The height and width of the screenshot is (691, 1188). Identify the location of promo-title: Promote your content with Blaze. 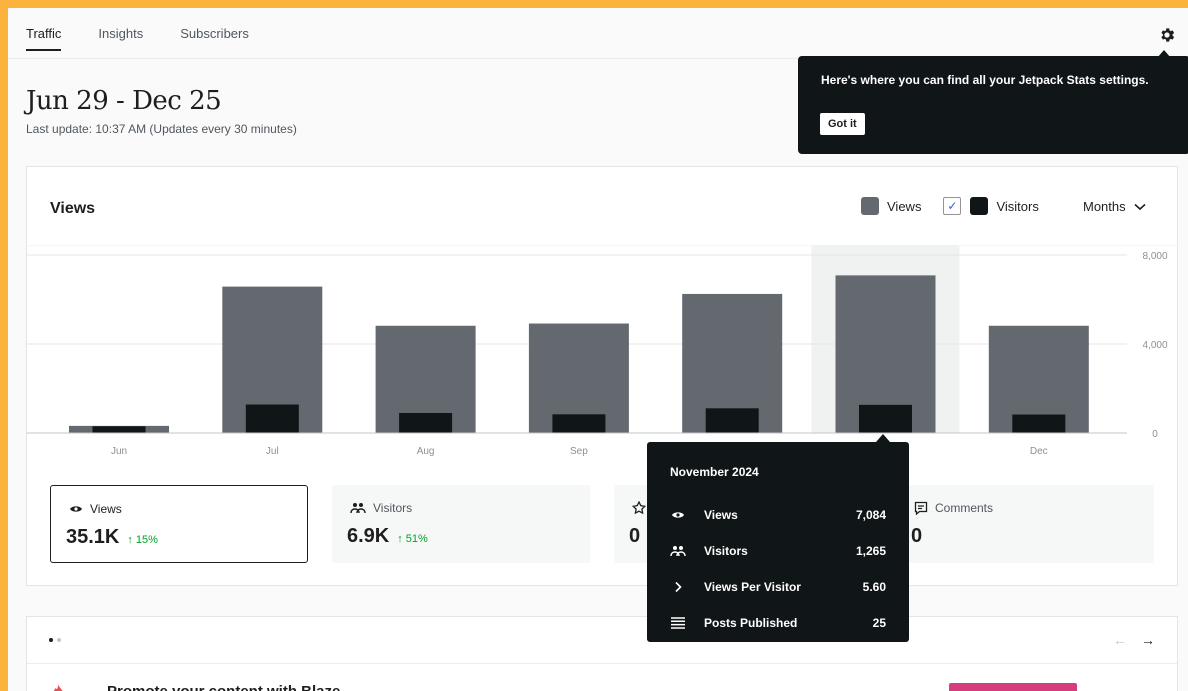
(223, 687).